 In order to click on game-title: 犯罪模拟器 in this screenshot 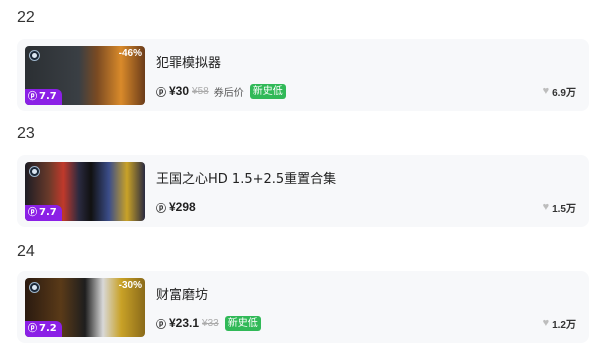, I will do `click(188, 61)`.